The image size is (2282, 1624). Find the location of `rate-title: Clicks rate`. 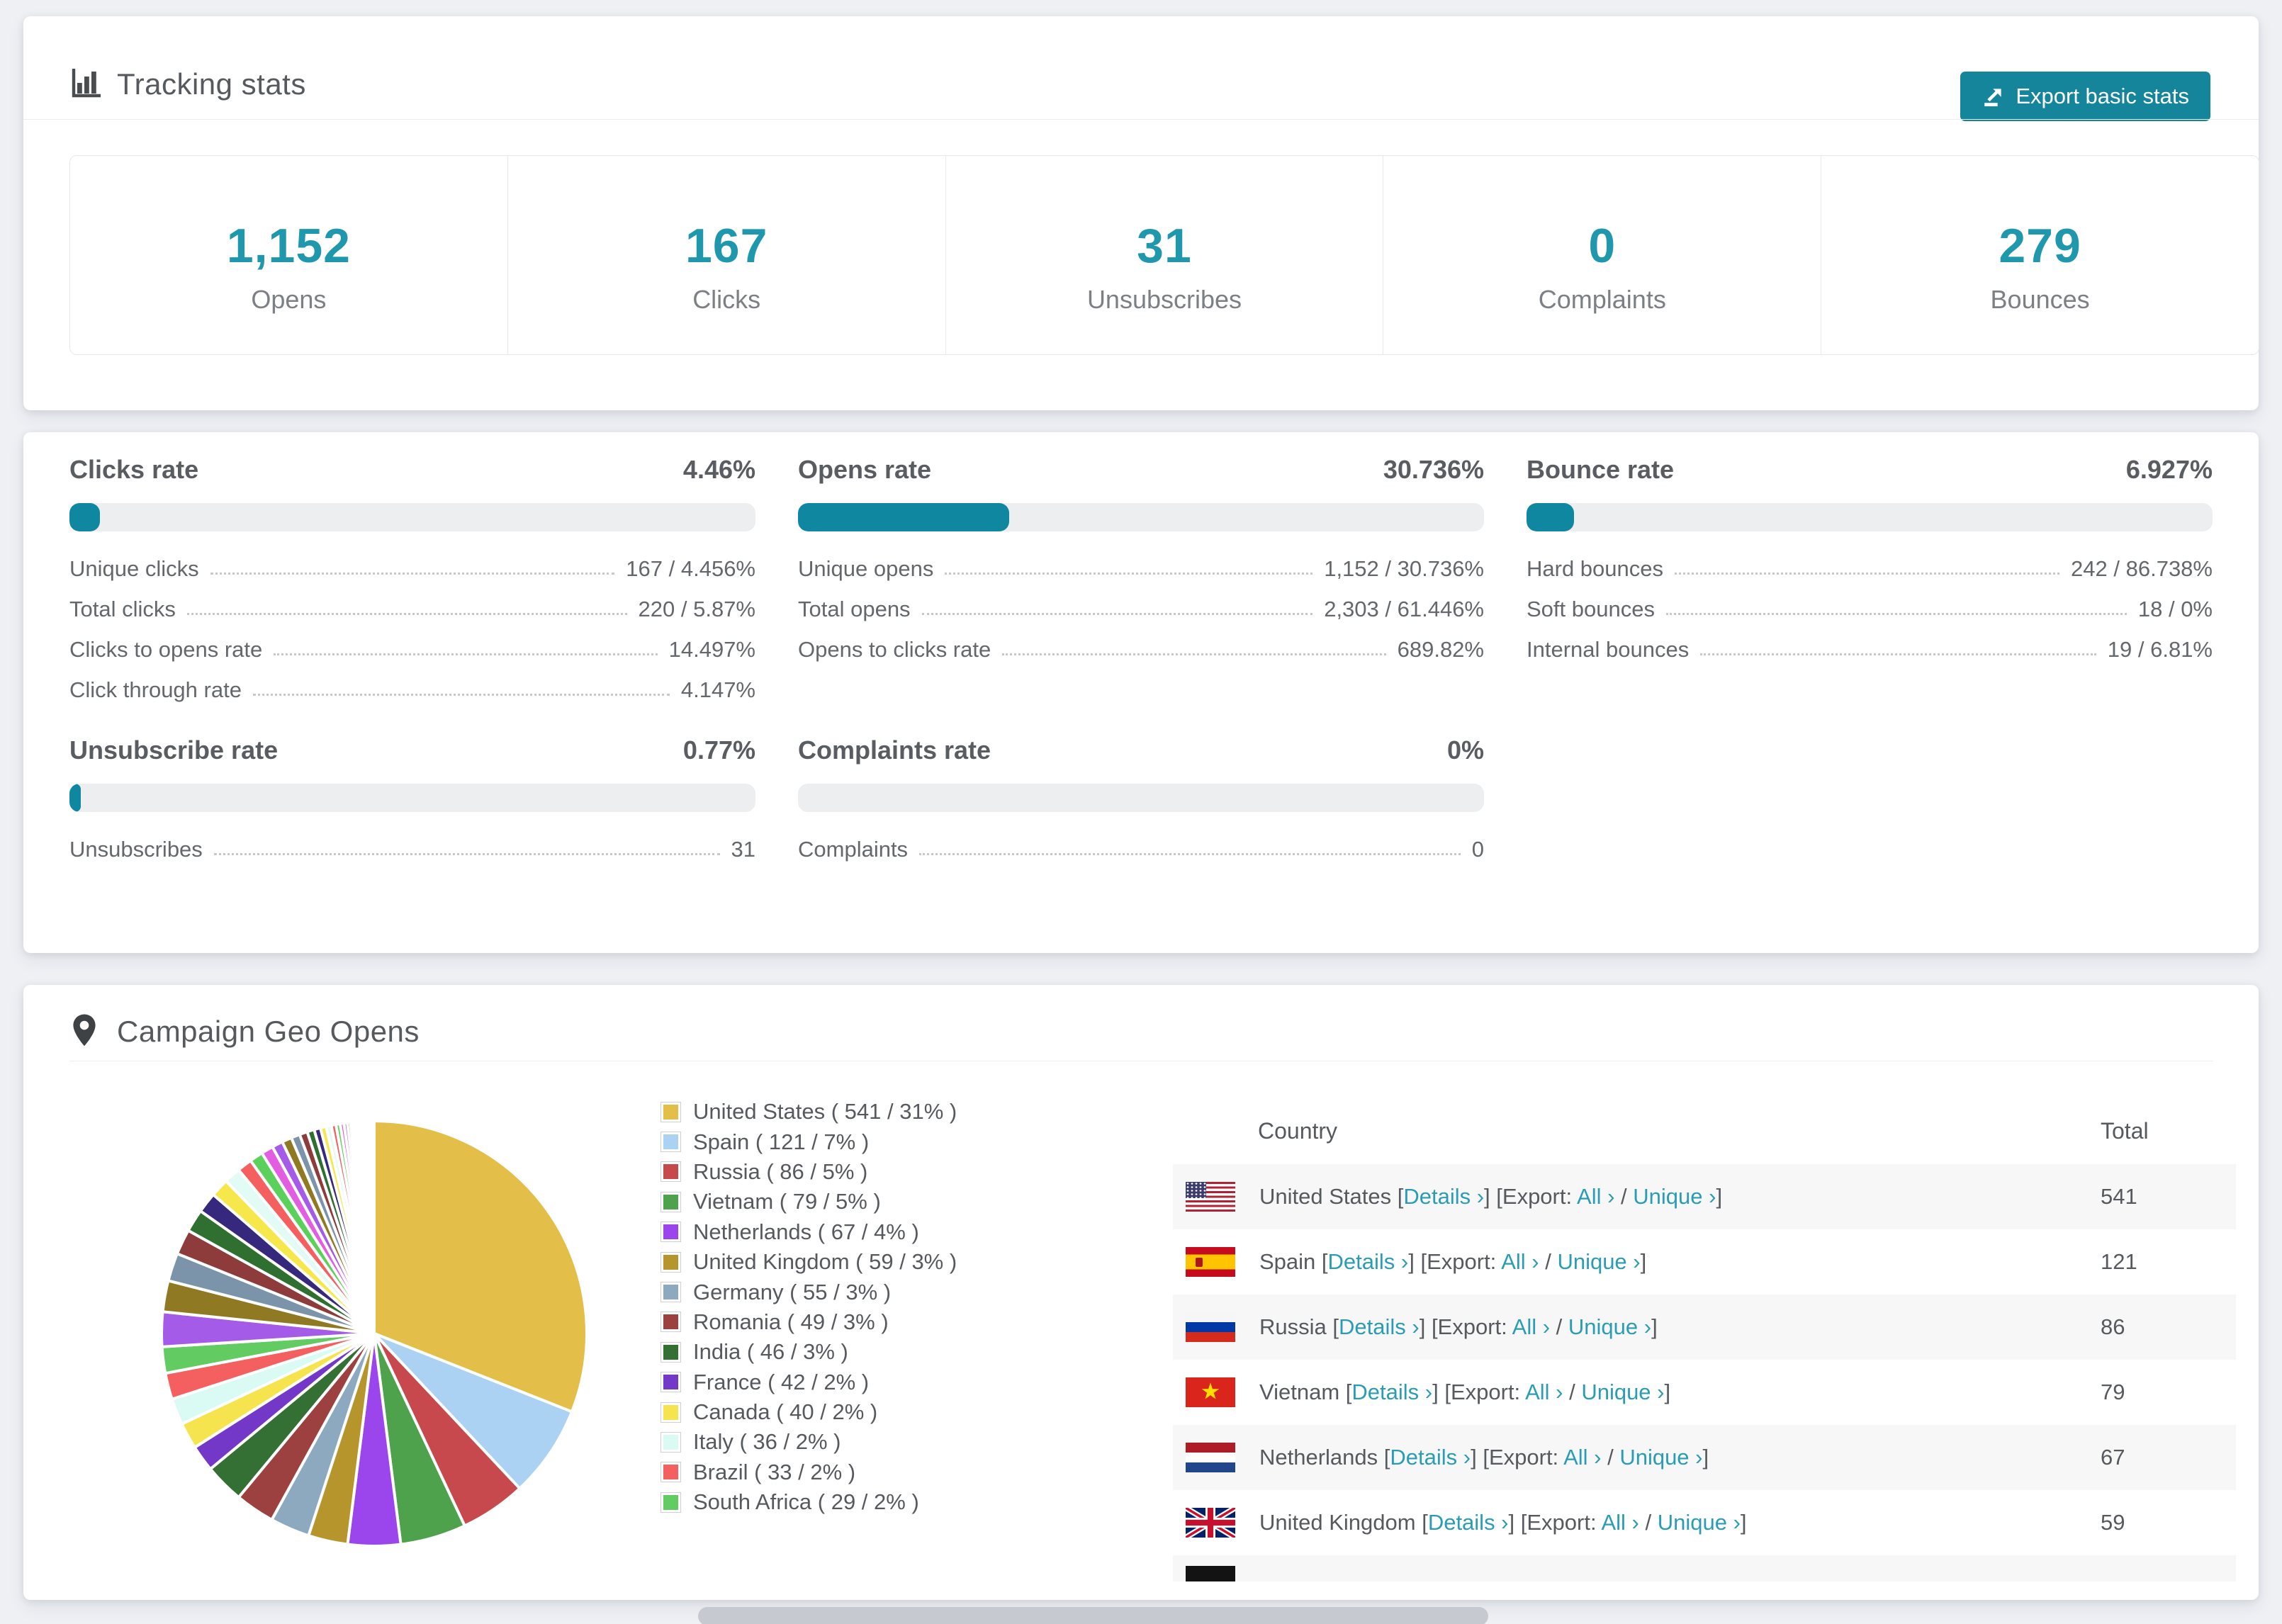

rate-title: Clicks rate is located at coordinates (134, 470).